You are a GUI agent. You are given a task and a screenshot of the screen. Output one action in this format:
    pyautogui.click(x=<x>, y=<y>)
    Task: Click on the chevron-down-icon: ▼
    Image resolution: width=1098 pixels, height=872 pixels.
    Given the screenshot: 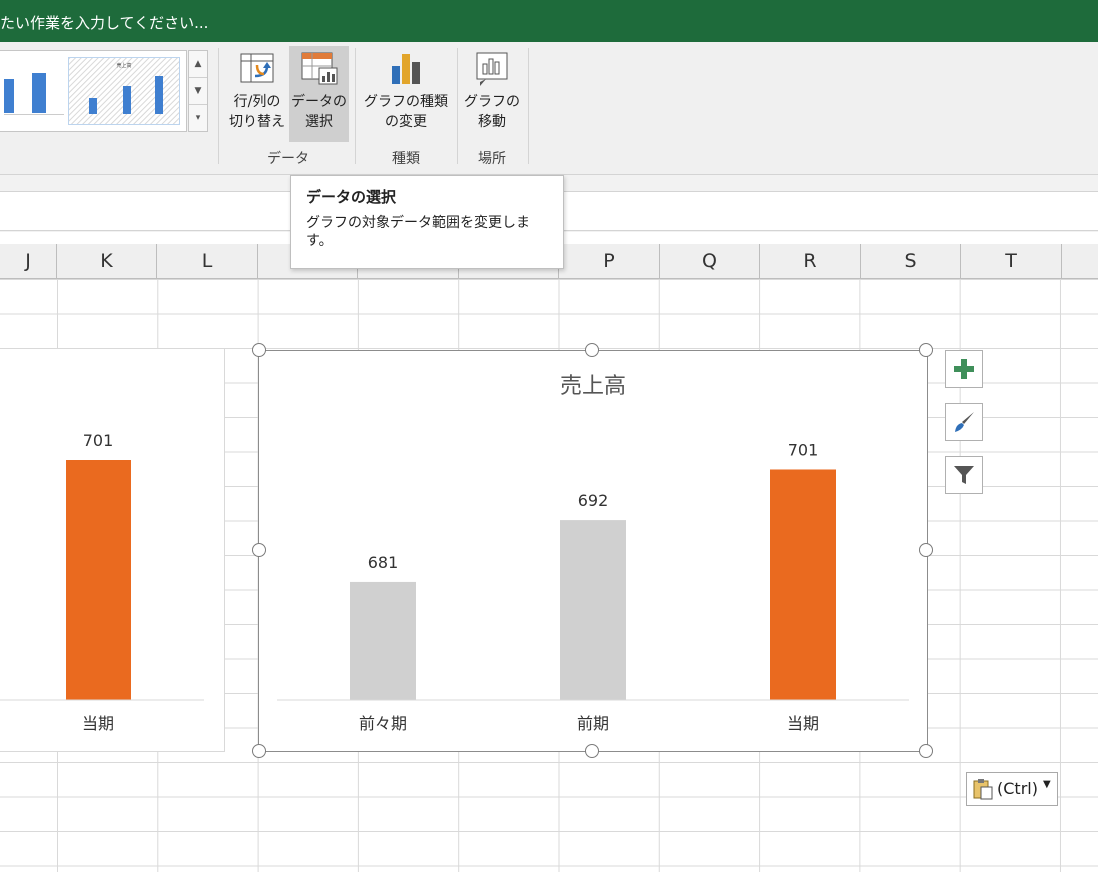 What is the action you would take?
    pyautogui.click(x=1047, y=784)
    